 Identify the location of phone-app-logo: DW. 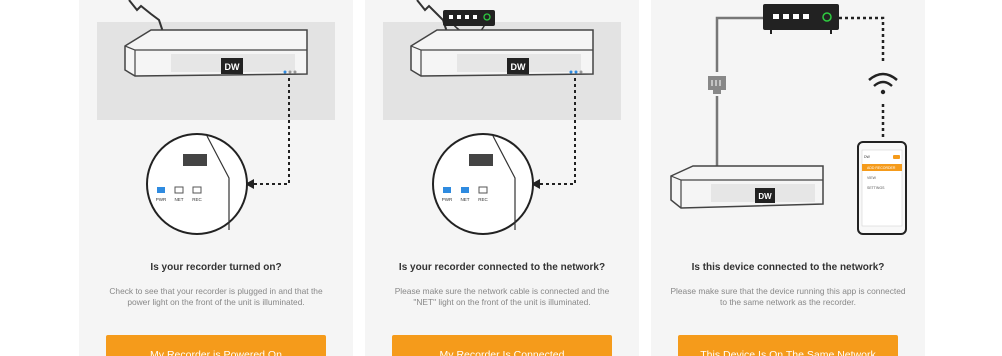
(867, 157).